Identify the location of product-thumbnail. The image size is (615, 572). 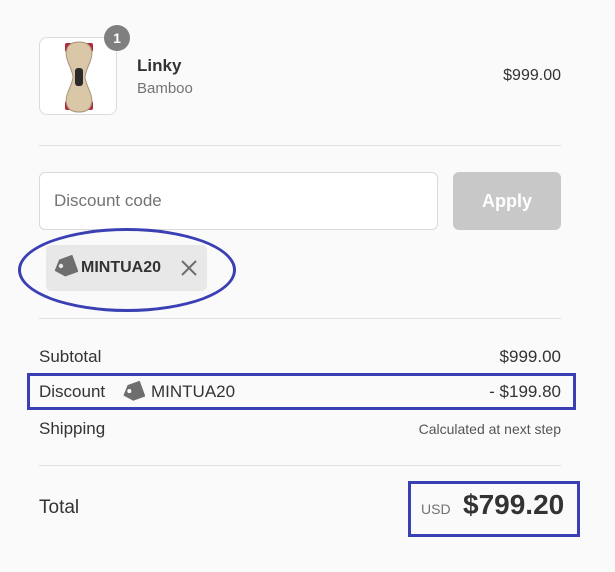
(78, 76).